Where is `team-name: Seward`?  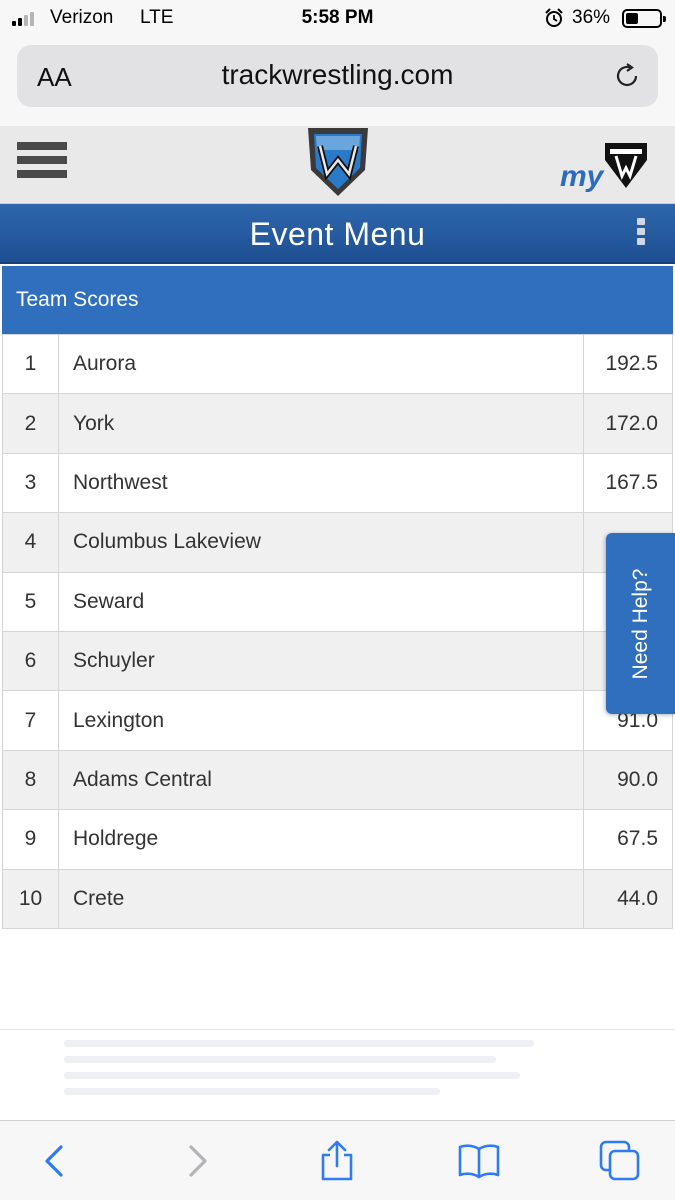 team-name: Seward is located at coordinates (321, 601).